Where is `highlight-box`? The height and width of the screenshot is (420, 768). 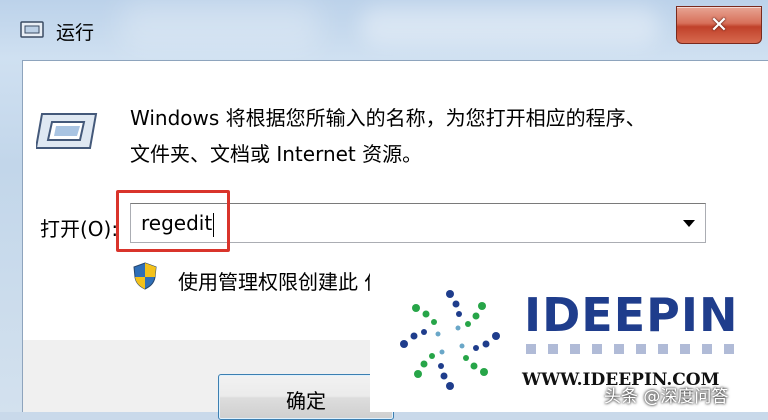
highlight-box is located at coordinates (173, 221).